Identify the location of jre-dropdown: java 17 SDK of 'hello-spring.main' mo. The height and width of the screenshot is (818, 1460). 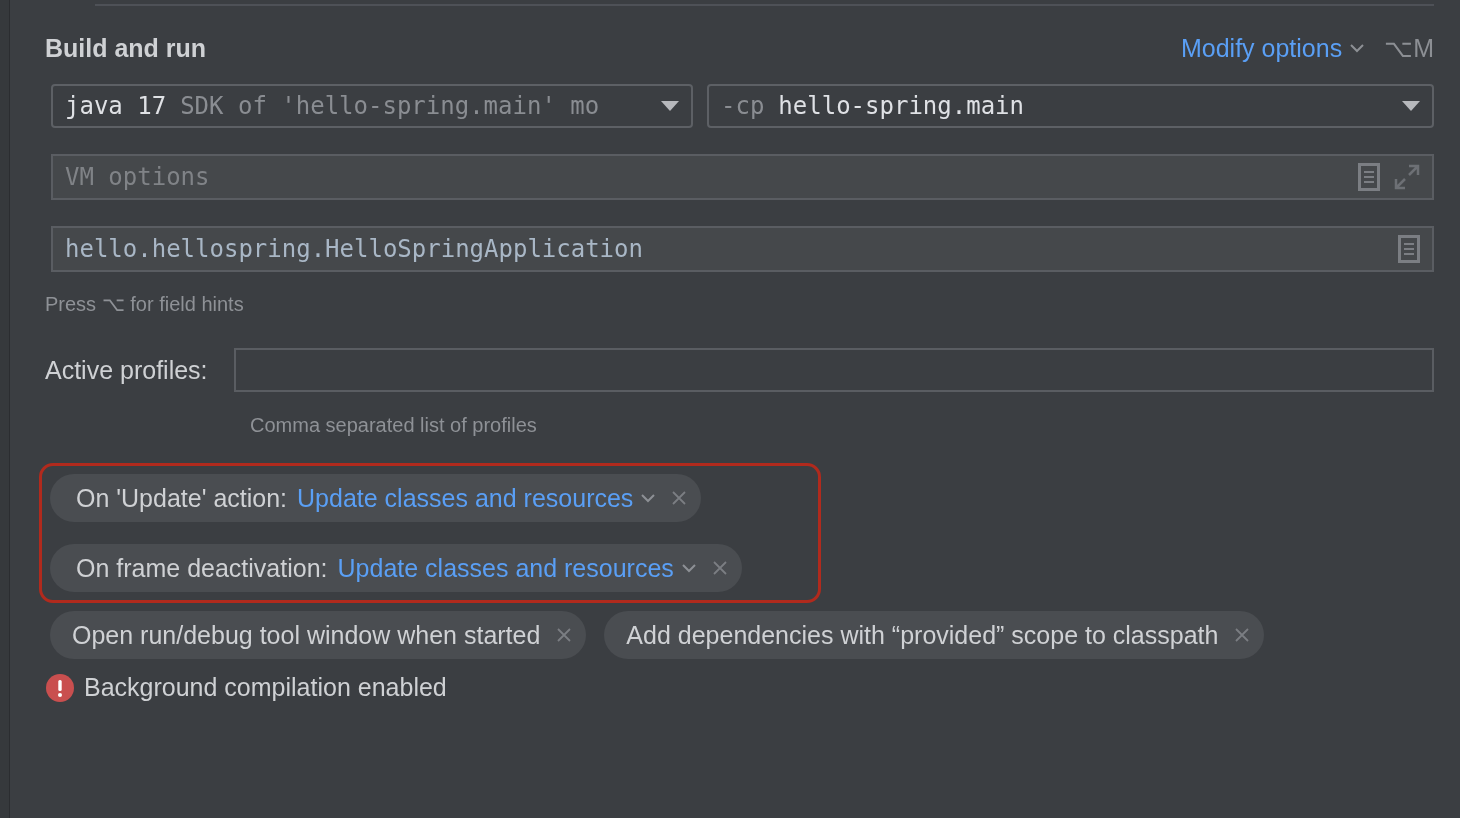
(372, 106).